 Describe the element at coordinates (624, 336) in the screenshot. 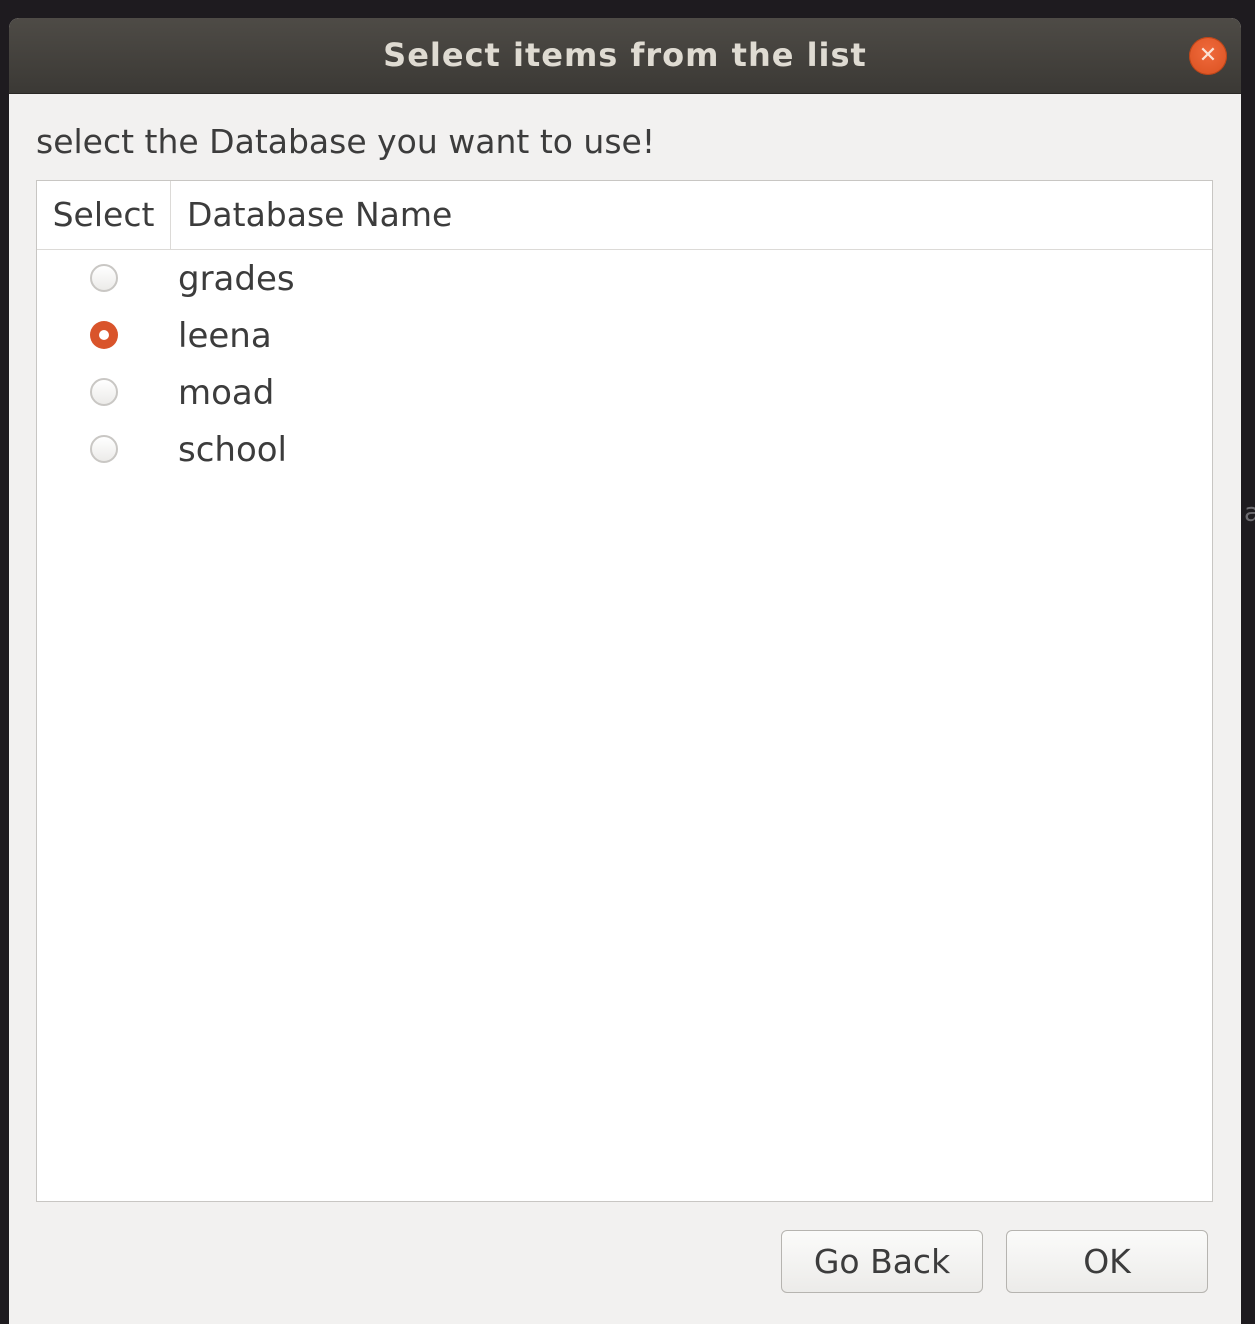

I see `table-row: leena` at that location.